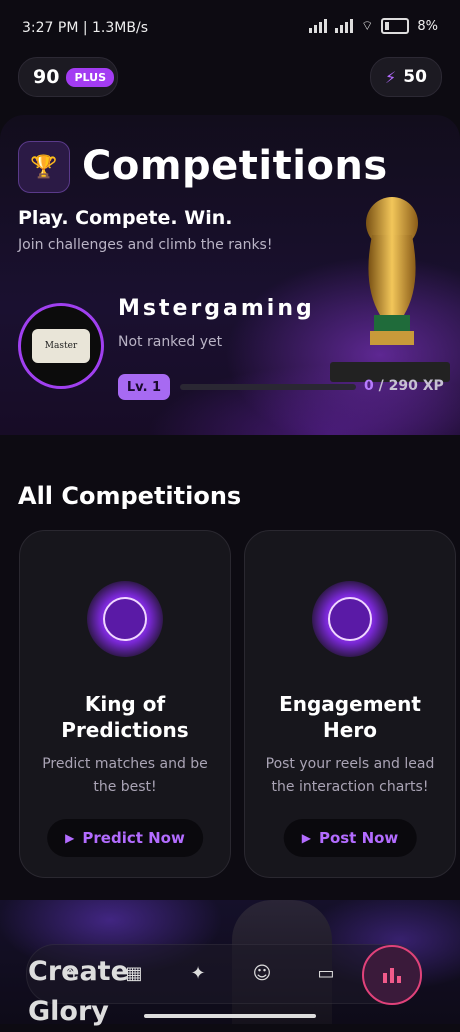  I want to click on home-indicator, so click(230, 1016).